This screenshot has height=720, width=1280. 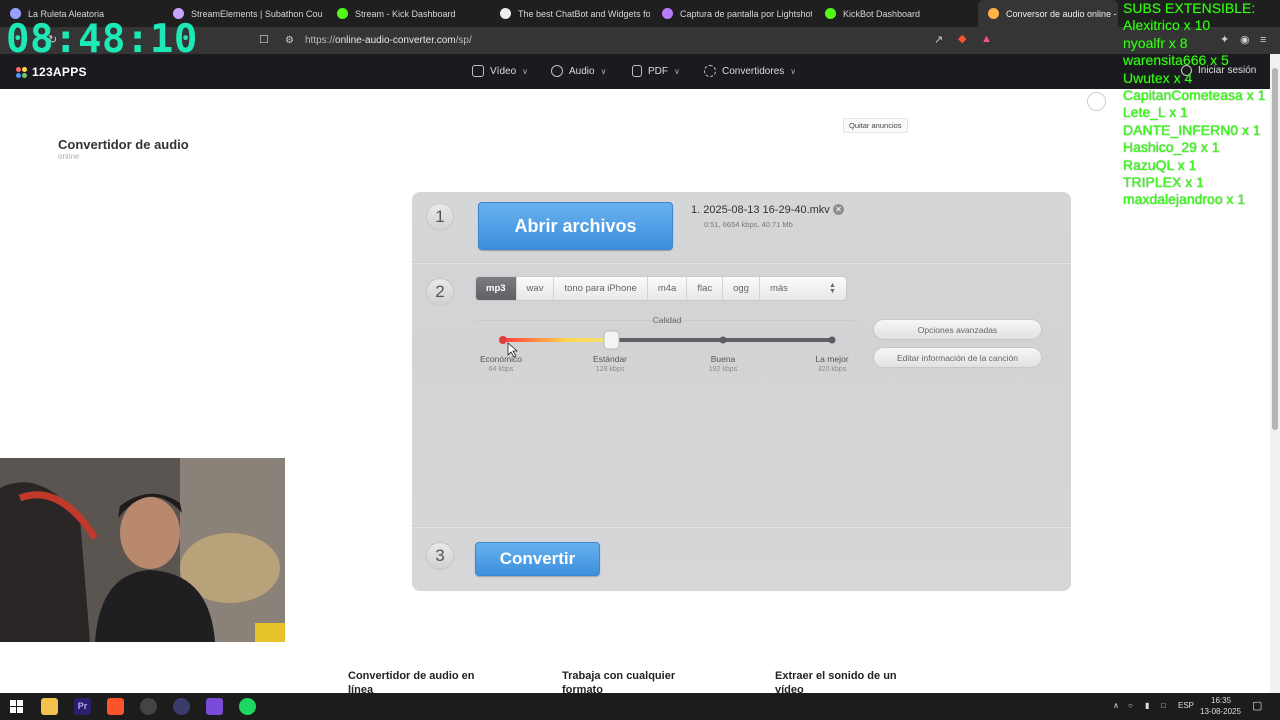 What do you see at coordinates (1096, 101) in the screenshot?
I see `circle-outline-icon` at bounding box center [1096, 101].